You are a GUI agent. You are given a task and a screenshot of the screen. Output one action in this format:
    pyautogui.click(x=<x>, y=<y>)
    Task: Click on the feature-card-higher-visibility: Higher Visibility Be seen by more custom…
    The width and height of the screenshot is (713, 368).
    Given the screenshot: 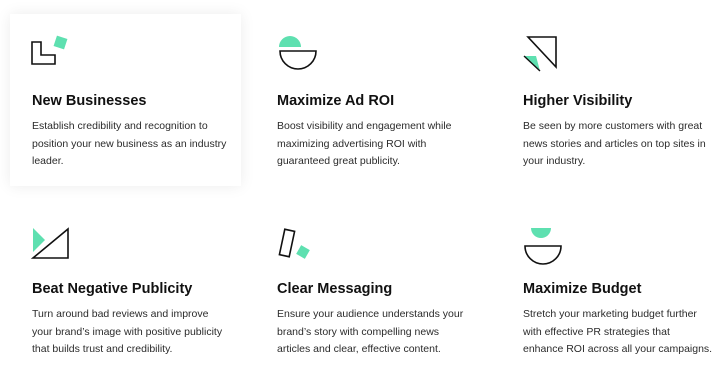 What is the action you would take?
    pyautogui.click(x=612, y=100)
    